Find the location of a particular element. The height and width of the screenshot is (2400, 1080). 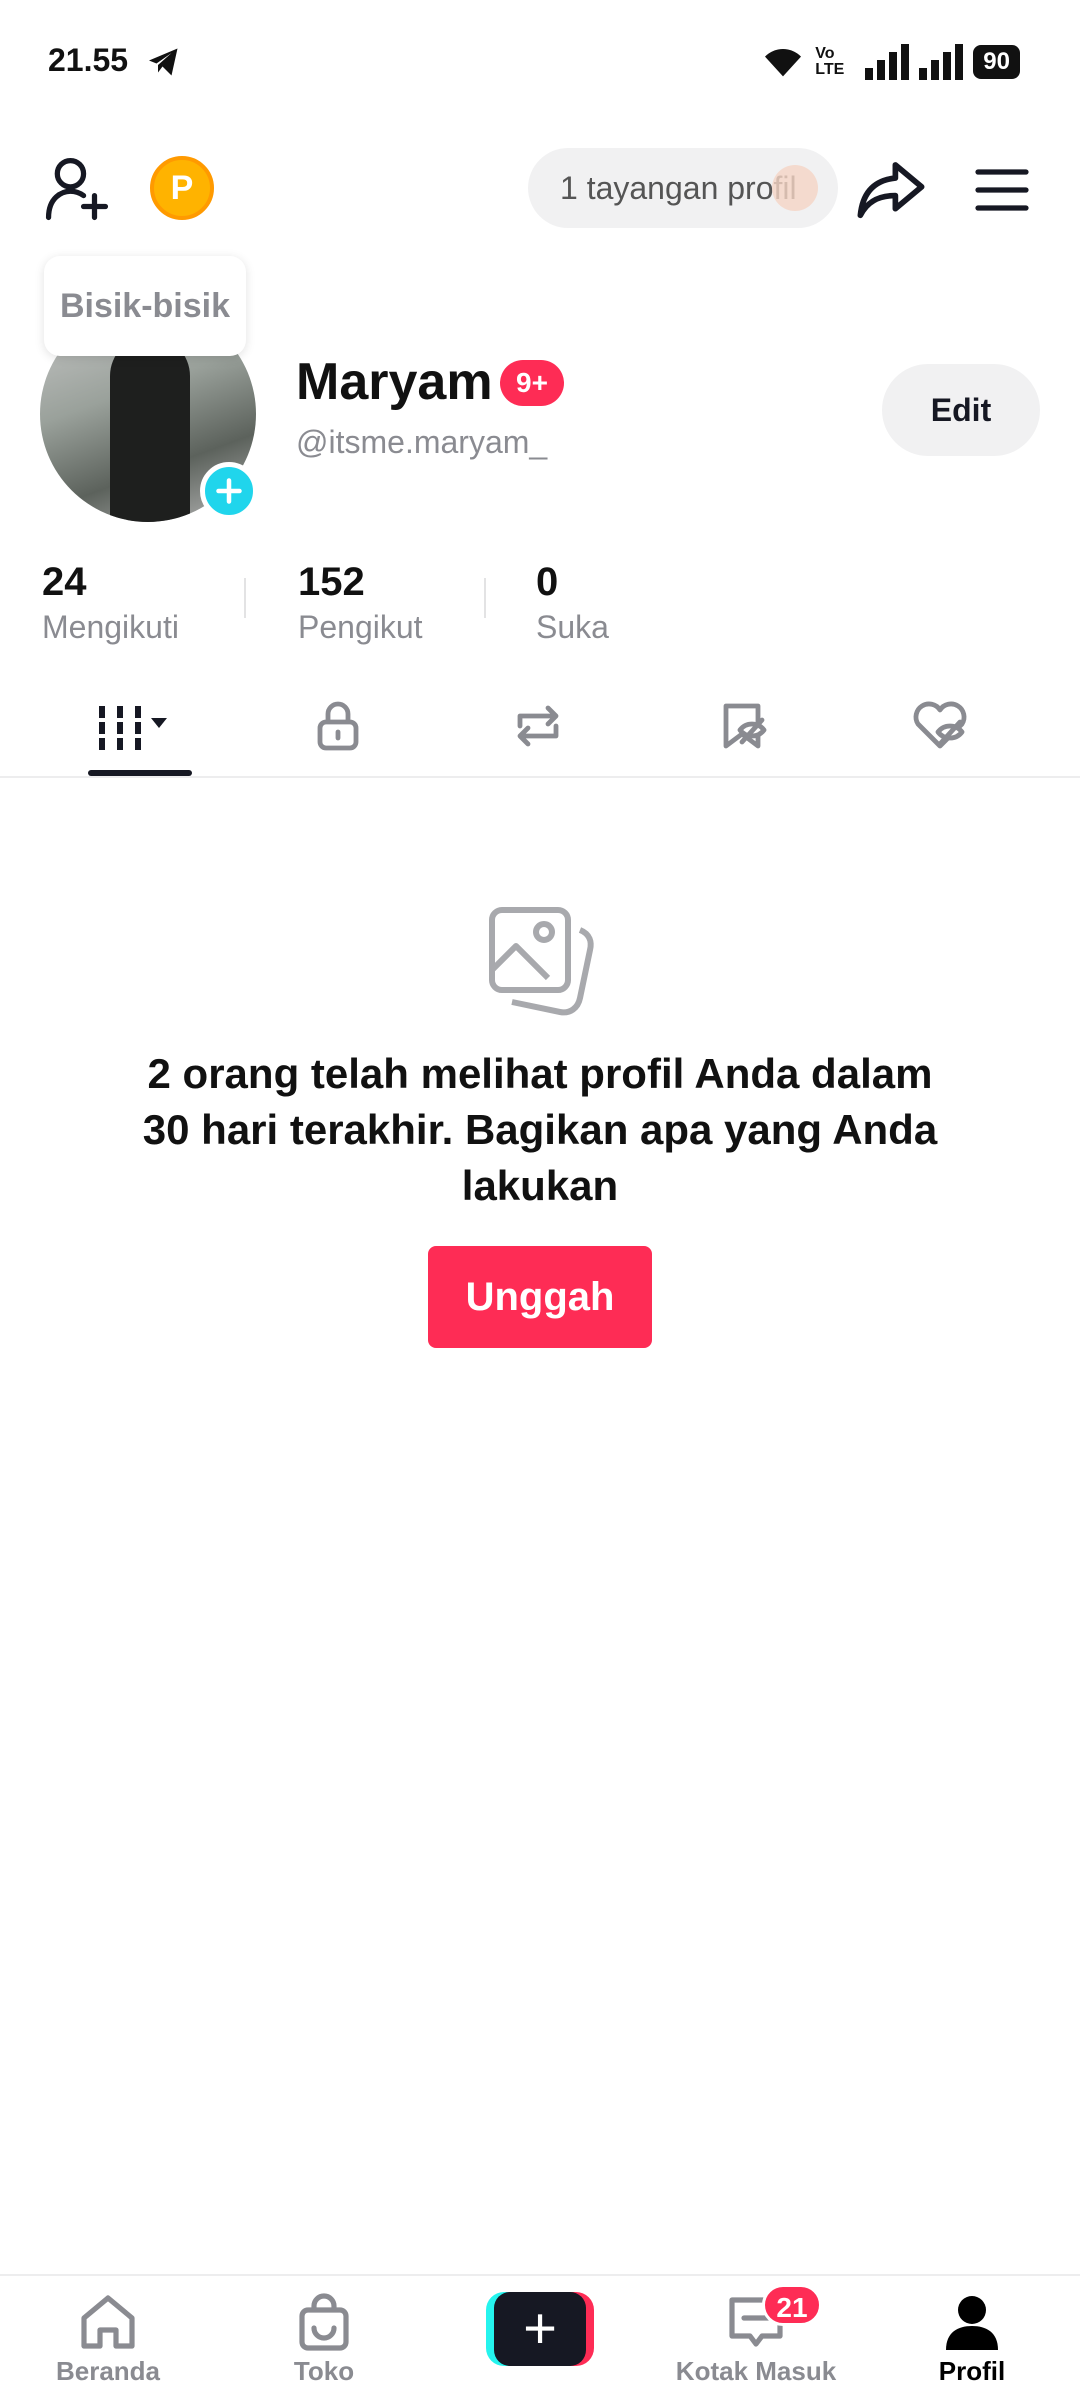

tab-favorites is located at coordinates (742, 726).